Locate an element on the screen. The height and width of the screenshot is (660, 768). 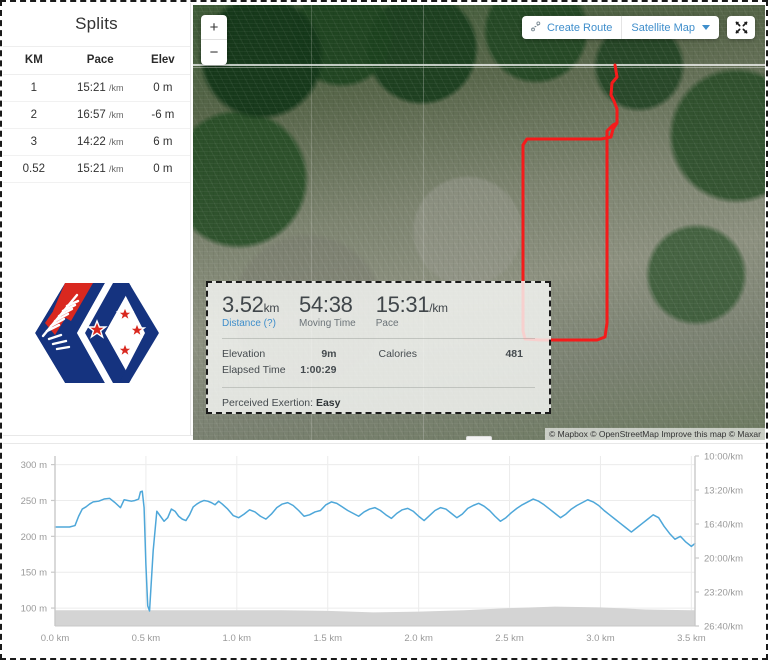
splits-title: Splits is located at coordinates (96, 23).